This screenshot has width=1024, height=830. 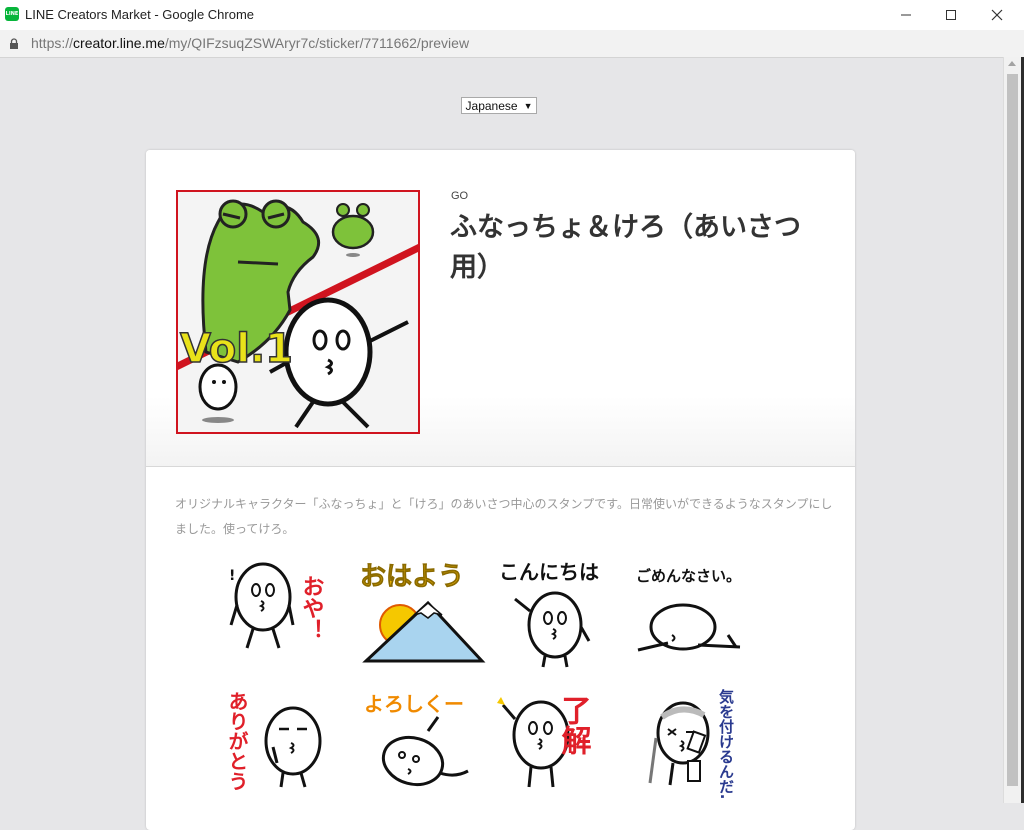 I want to click on sticker-1-label: おや！, so click(x=312, y=608).